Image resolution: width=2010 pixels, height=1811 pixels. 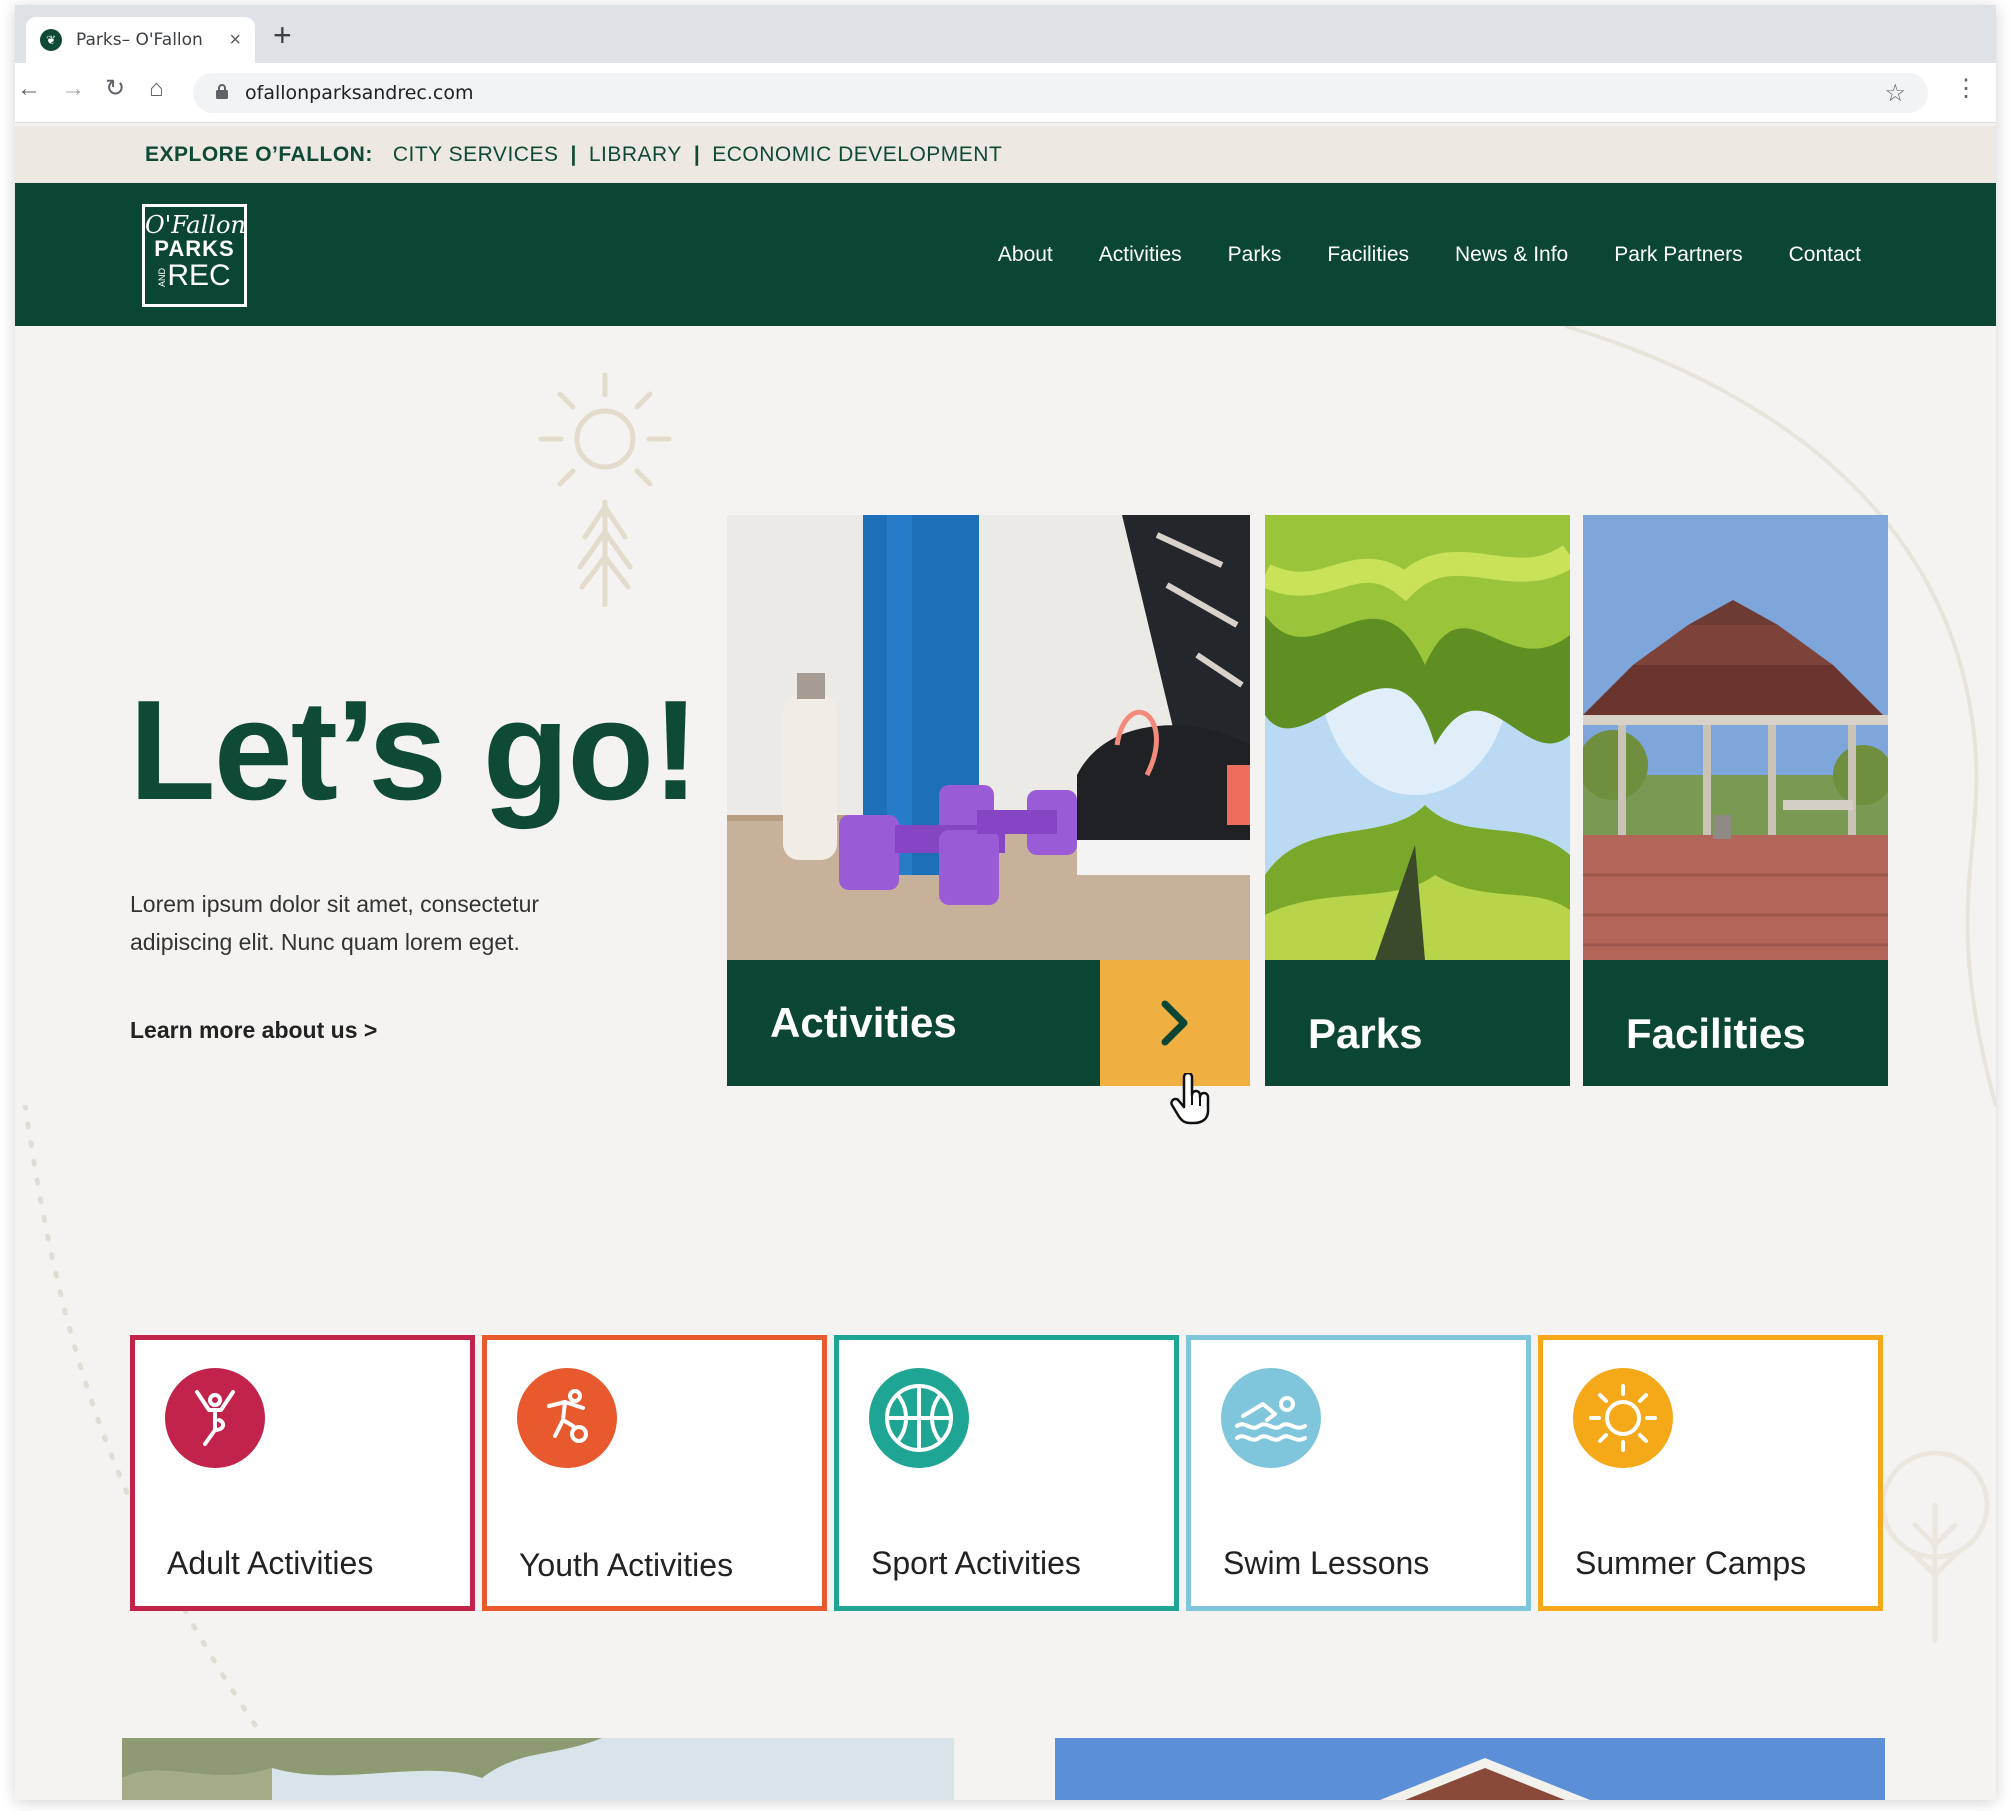 I want to click on tab-strip: ❦ Parks– O'Fallon × +, so click(x=1005, y=34).